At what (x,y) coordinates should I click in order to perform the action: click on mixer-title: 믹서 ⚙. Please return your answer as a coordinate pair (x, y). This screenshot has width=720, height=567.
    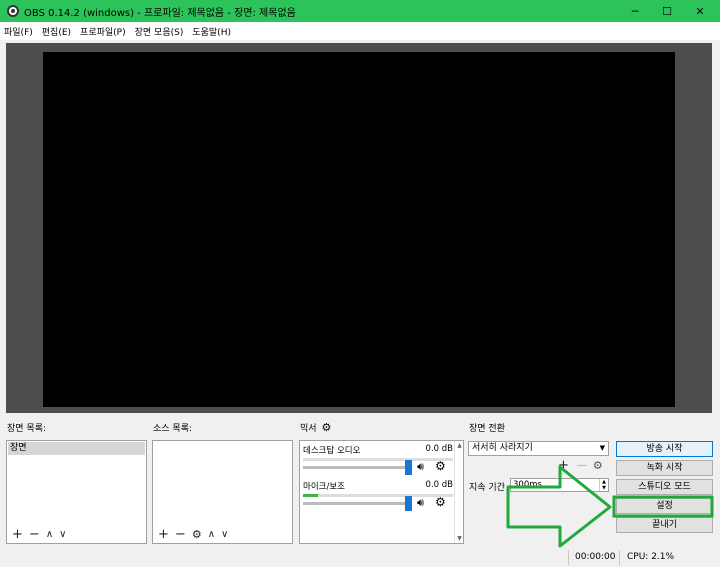
    Looking at the image, I should click on (315, 427).